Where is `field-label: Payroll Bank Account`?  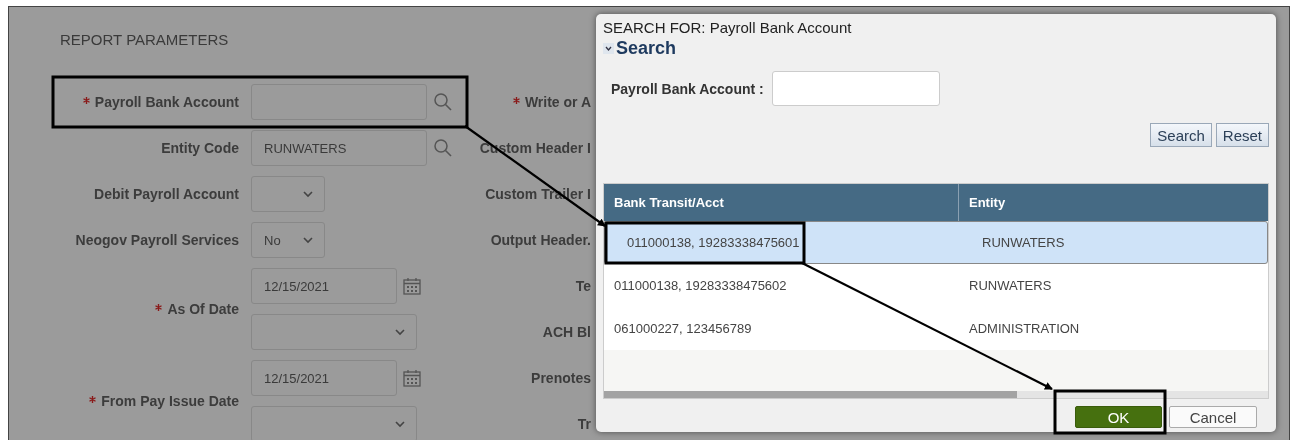
field-label: Payroll Bank Account is located at coordinates (166, 102).